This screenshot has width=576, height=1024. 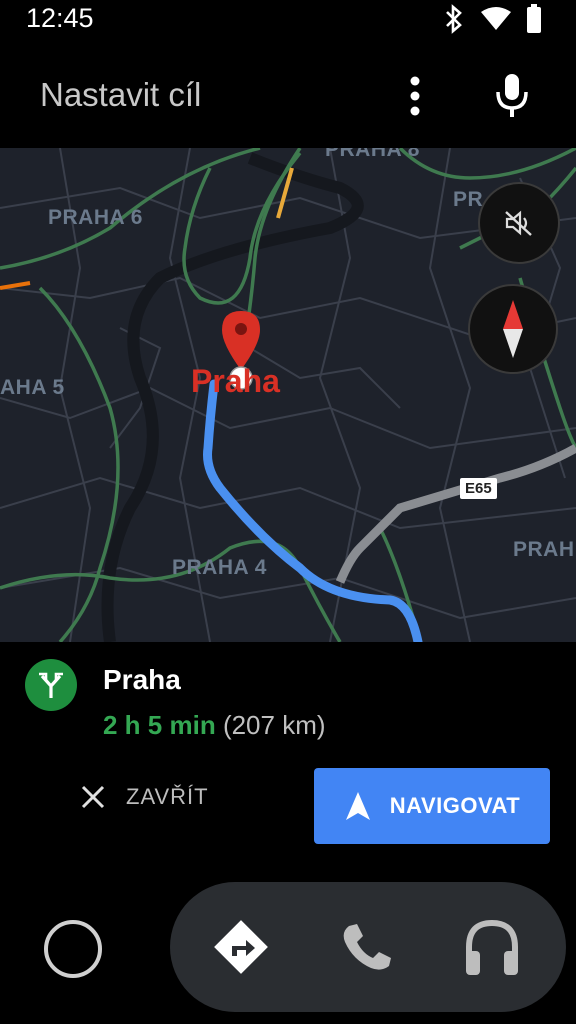 I want to click on travel-distance: (207 km), so click(x=274, y=725).